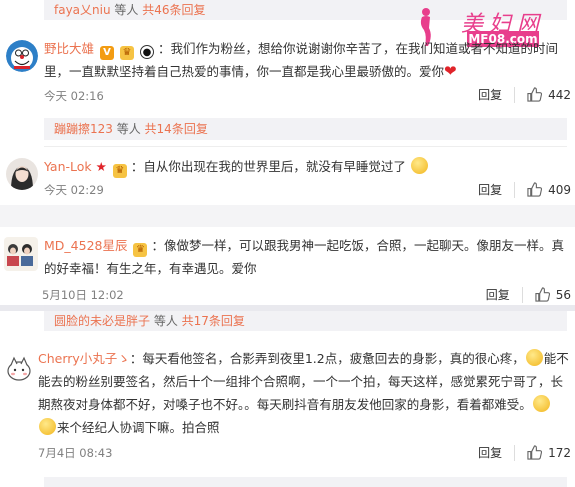 The height and width of the screenshot is (487, 575). I want to click on comment-time: 7月4日 08:43, so click(75, 453).